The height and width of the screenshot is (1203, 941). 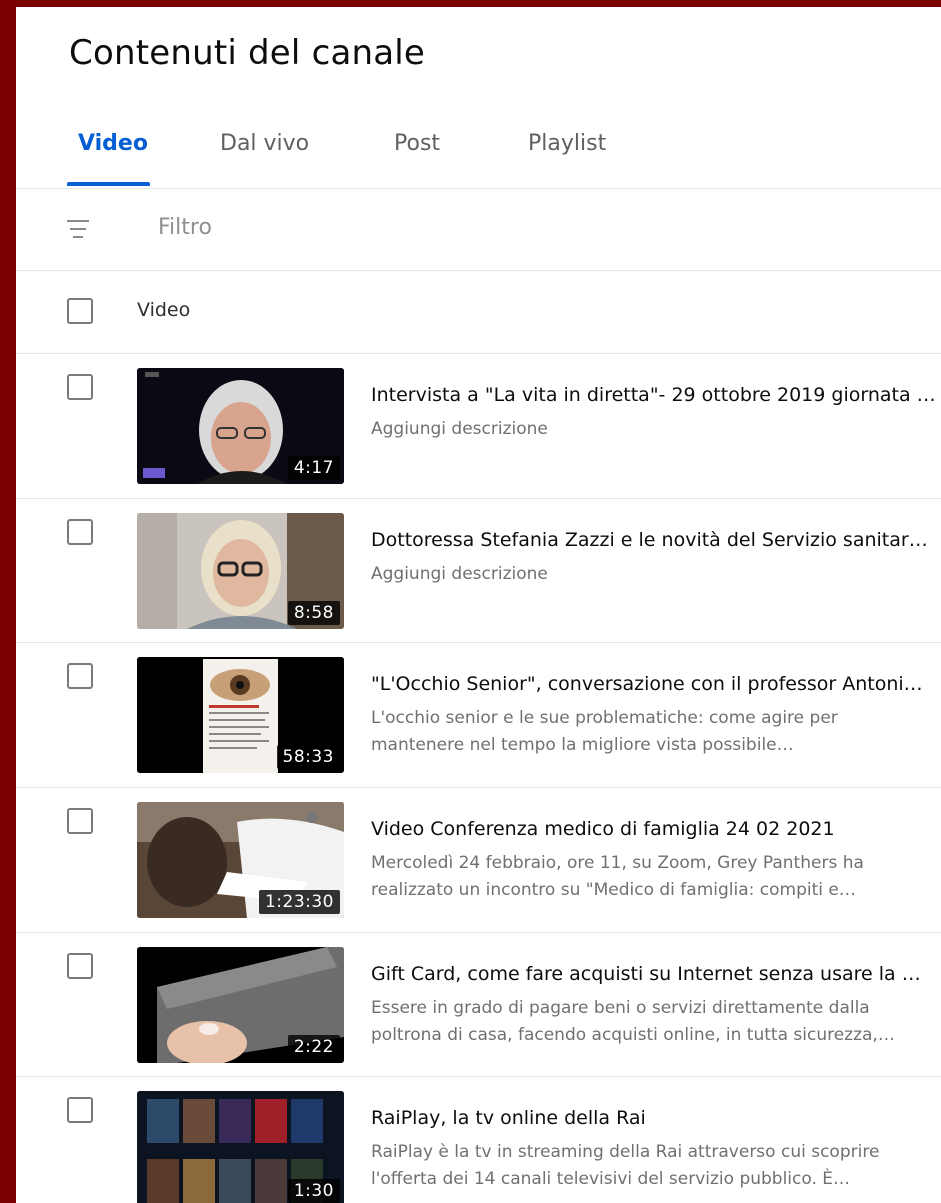 I want to click on video-thumbnail: 8:58, so click(x=240, y=571).